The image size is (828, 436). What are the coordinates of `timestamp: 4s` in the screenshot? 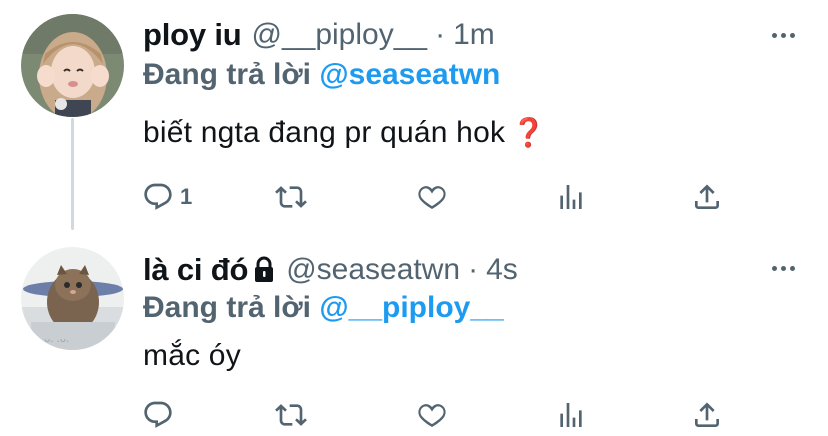 It's located at (502, 270).